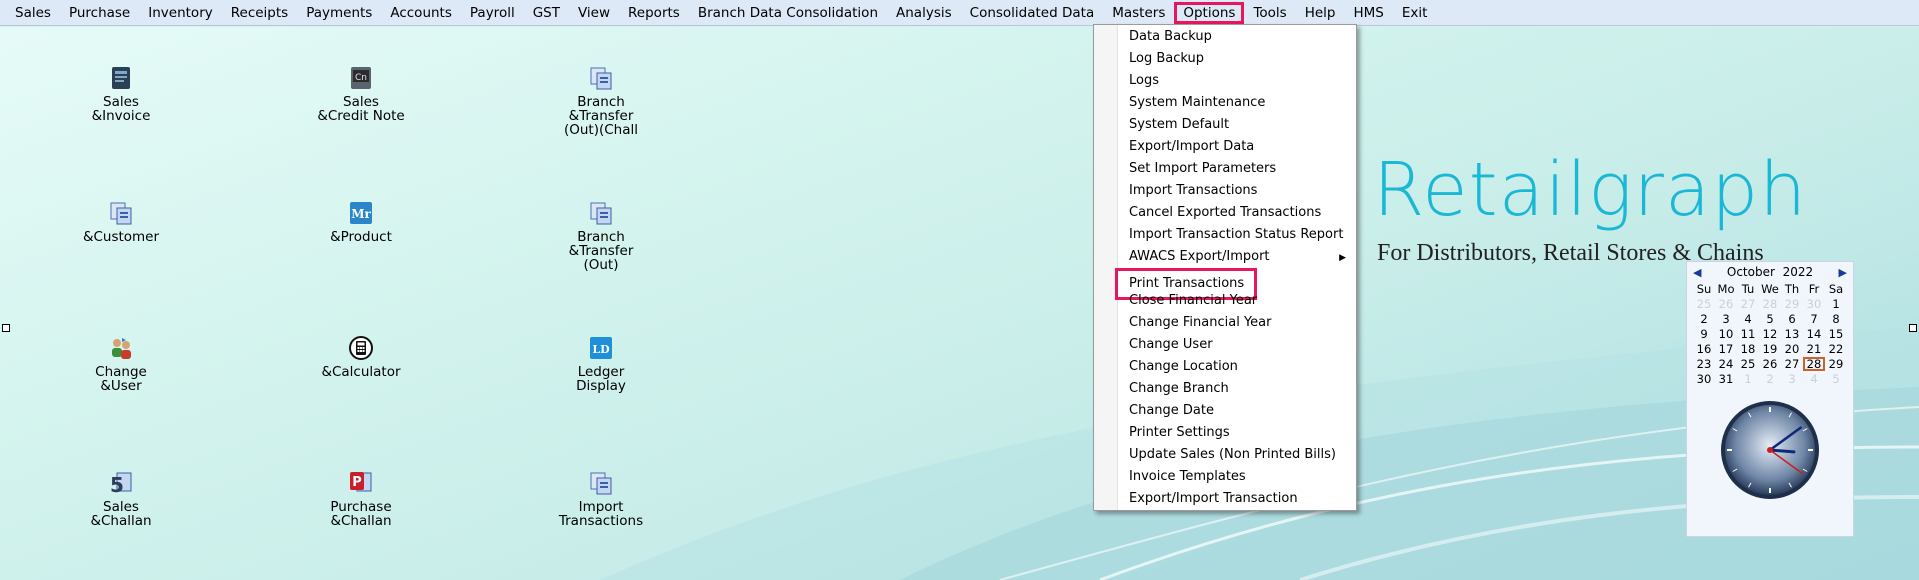 Image resolution: width=1919 pixels, height=580 pixels. What do you see at coordinates (1193, 191) in the screenshot?
I see `menu-item-import-transactions: Import Transactions` at bounding box center [1193, 191].